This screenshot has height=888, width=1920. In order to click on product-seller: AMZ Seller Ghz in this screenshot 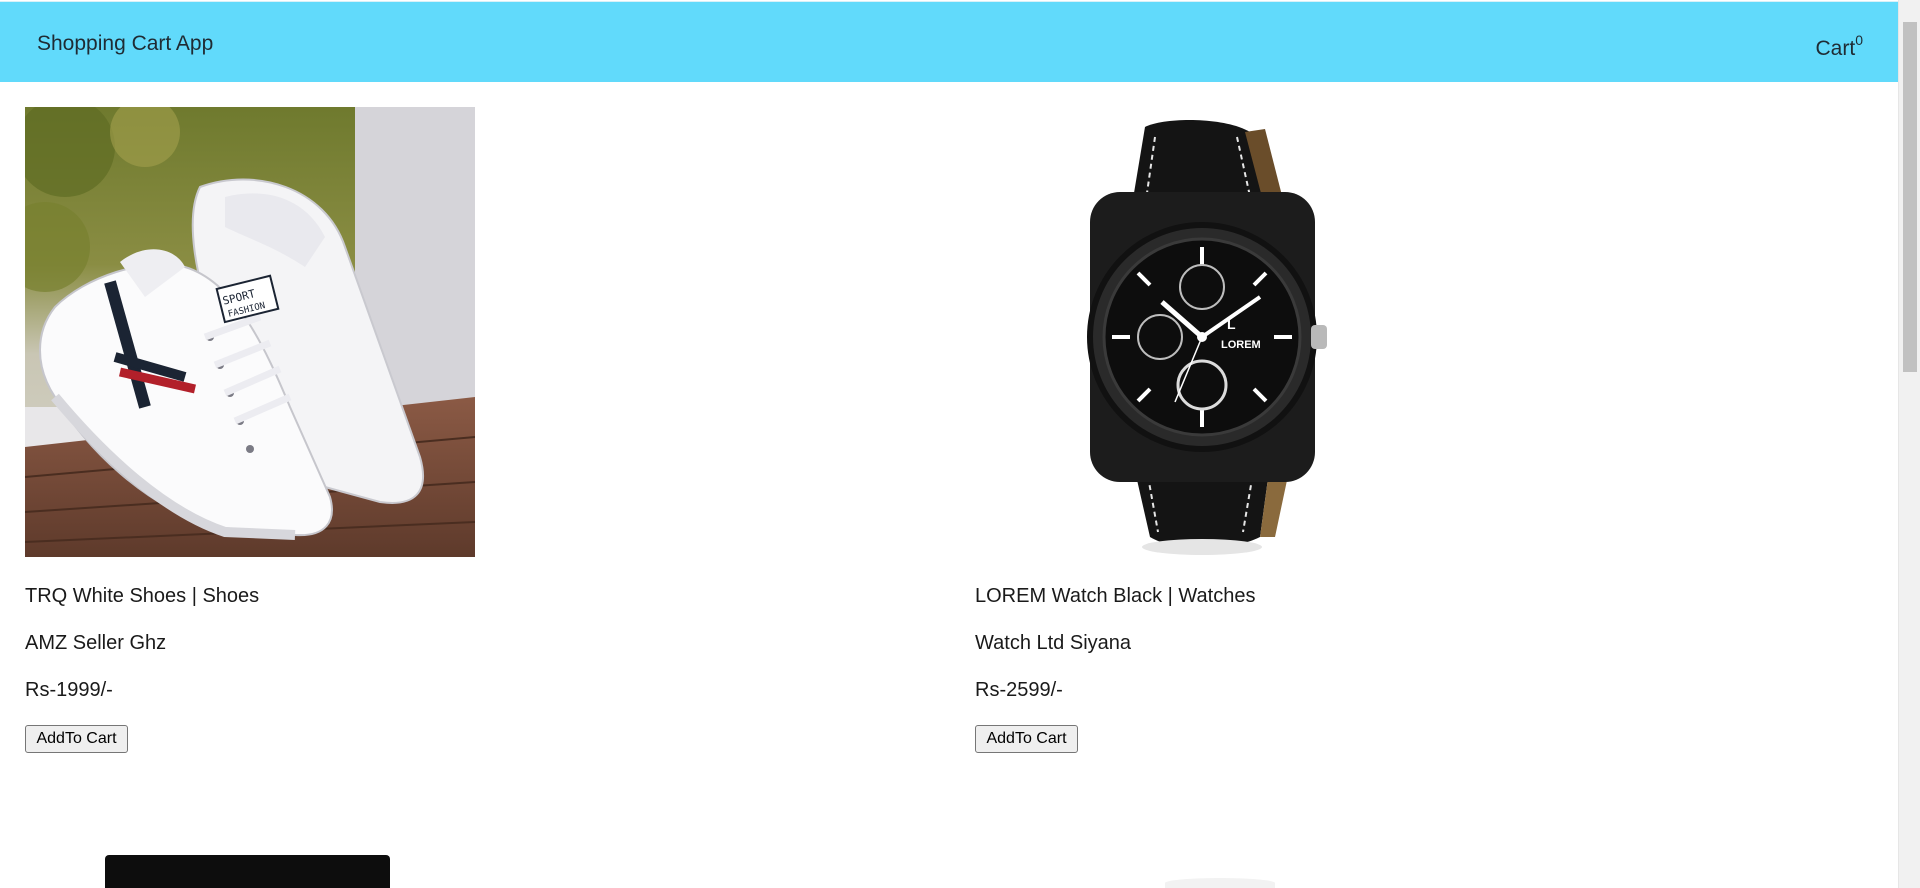, I will do `click(96, 643)`.